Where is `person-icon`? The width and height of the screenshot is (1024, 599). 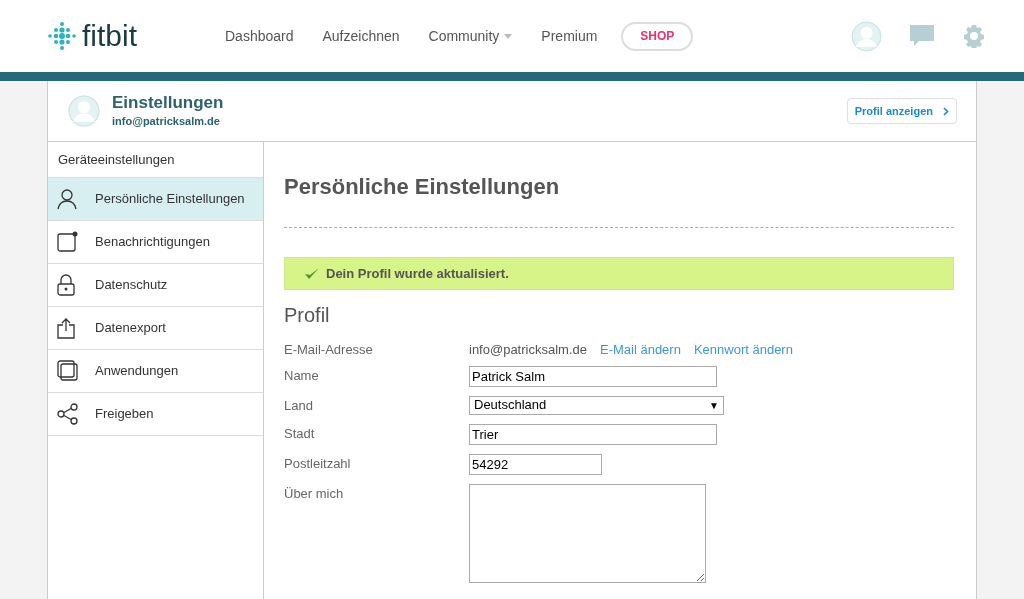
person-icon is located at coordinates (67, 199).